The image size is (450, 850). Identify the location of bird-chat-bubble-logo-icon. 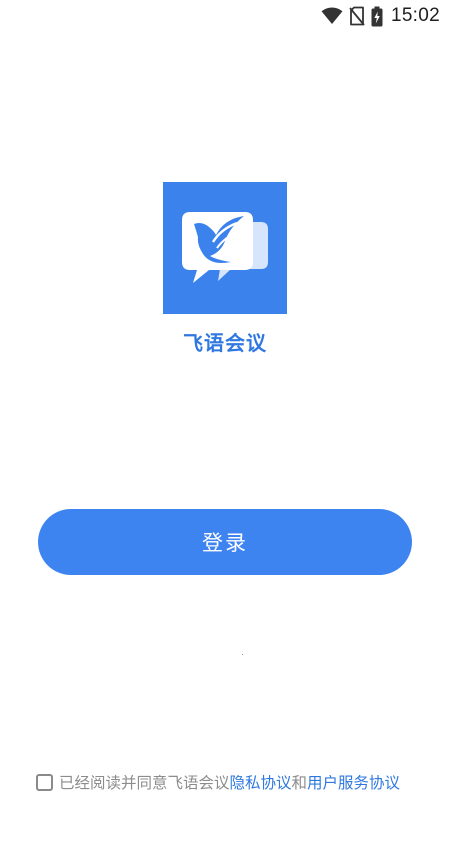
(225, 247).